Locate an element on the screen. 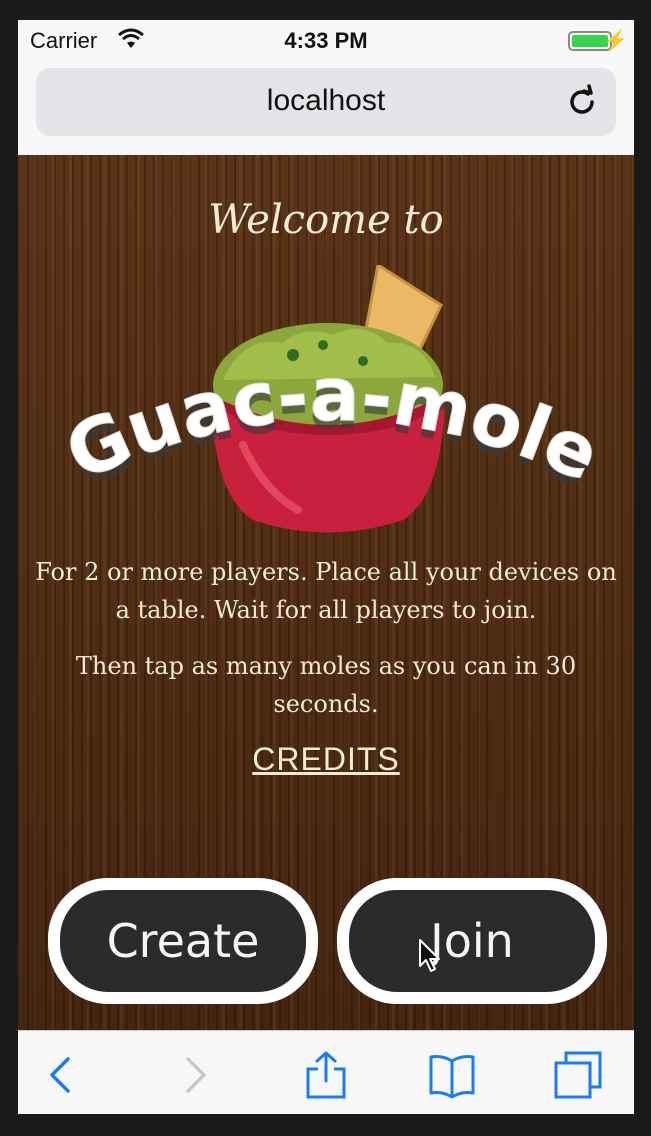  game-logo: Guac-a-mole Guac-a-mole is located at coordinates (332, 423).